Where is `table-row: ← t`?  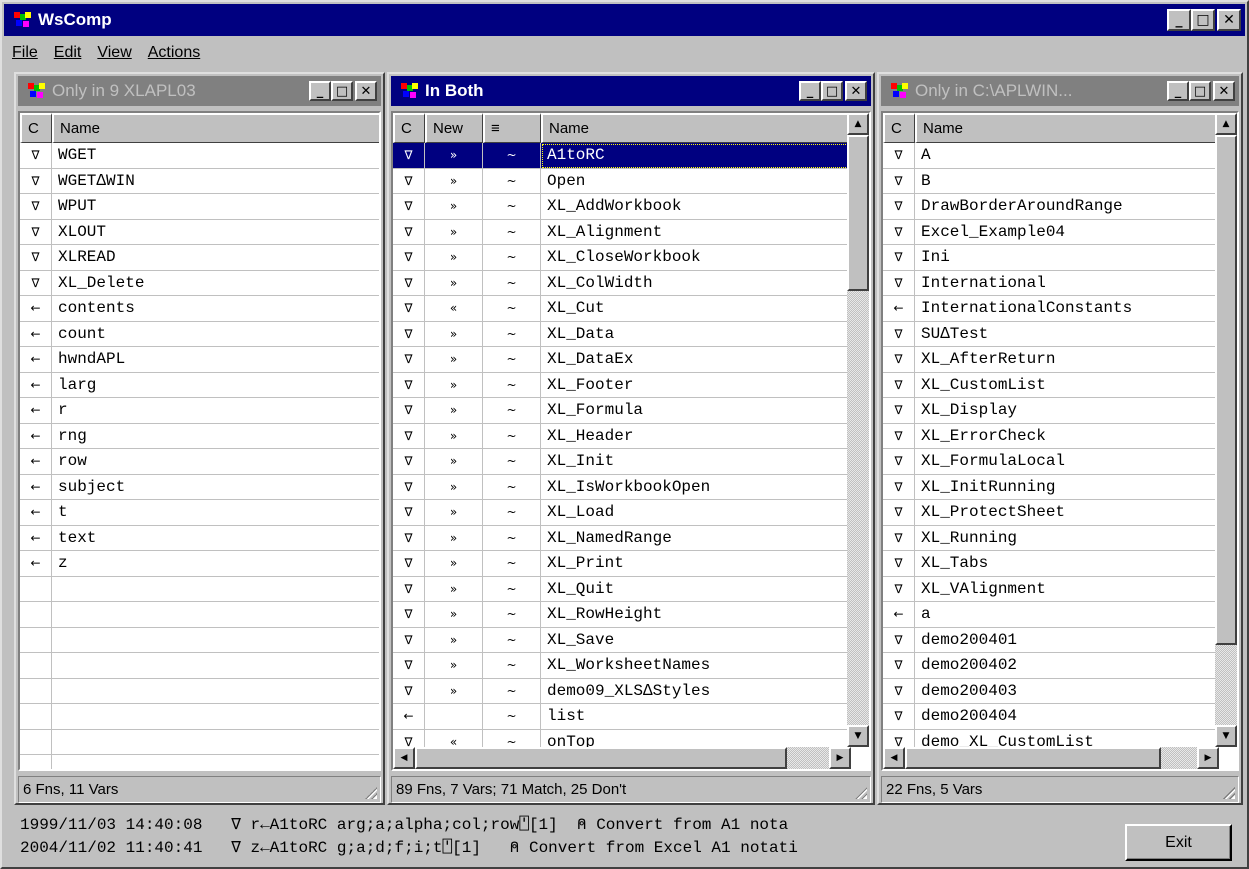
table-row: ← t is located at coordinates (199, 513).